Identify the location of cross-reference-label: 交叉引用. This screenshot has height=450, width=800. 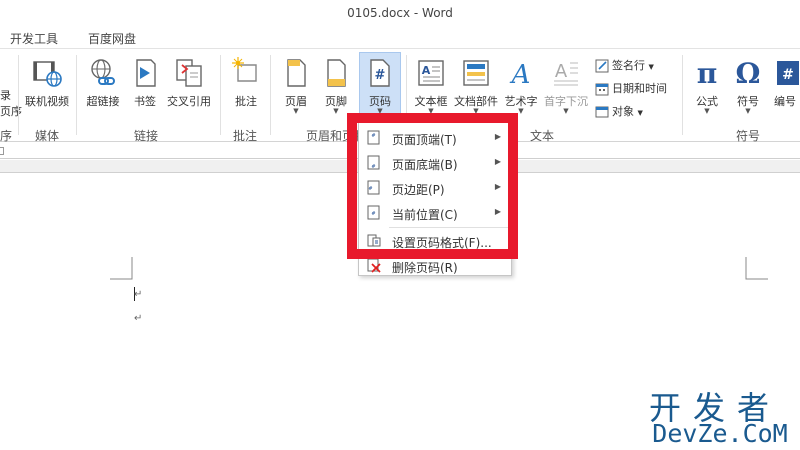
(189, 101).